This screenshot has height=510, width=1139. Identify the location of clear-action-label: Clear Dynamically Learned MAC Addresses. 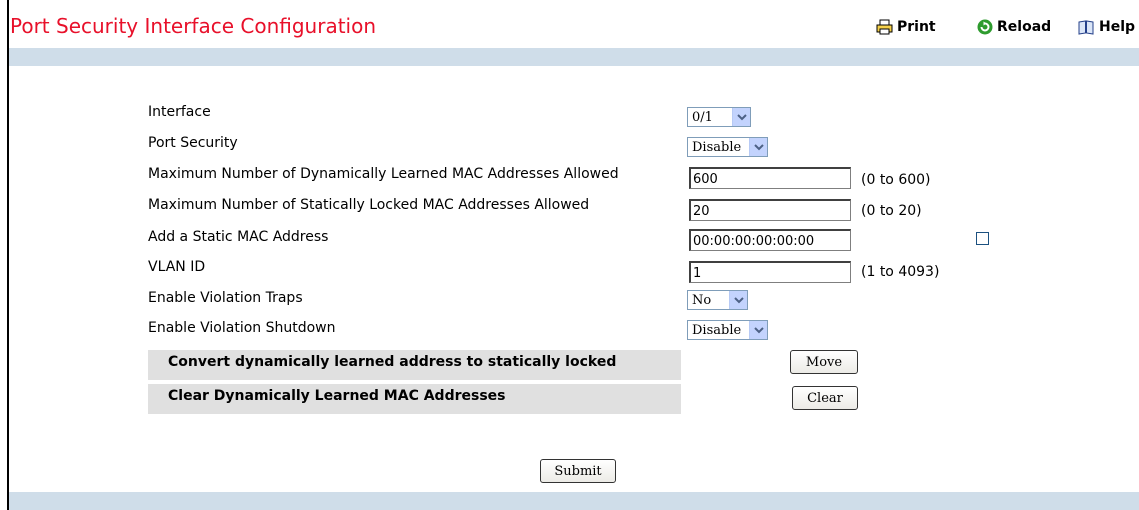
(337, 396).